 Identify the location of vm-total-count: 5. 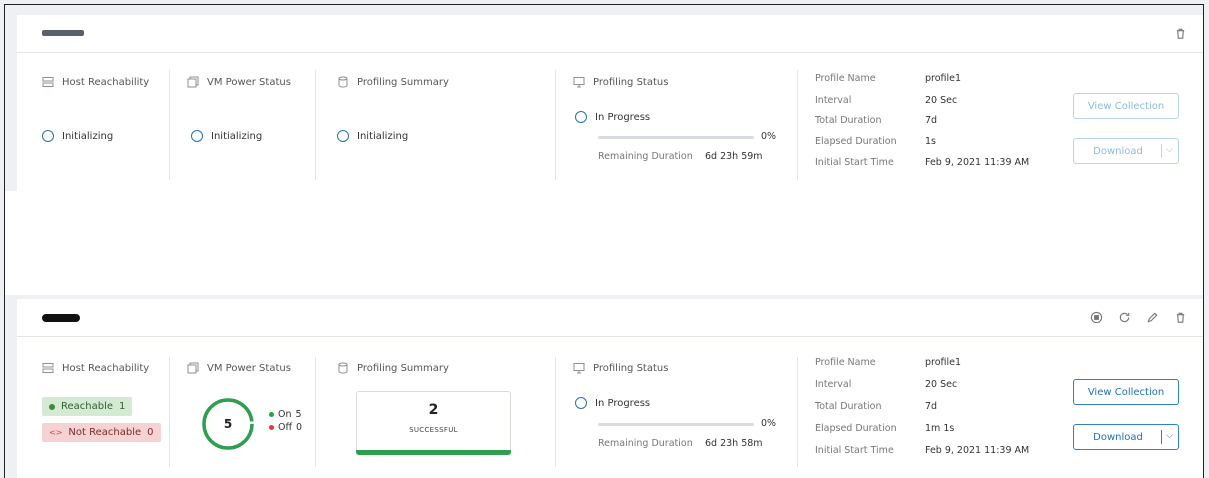
(228, 424).